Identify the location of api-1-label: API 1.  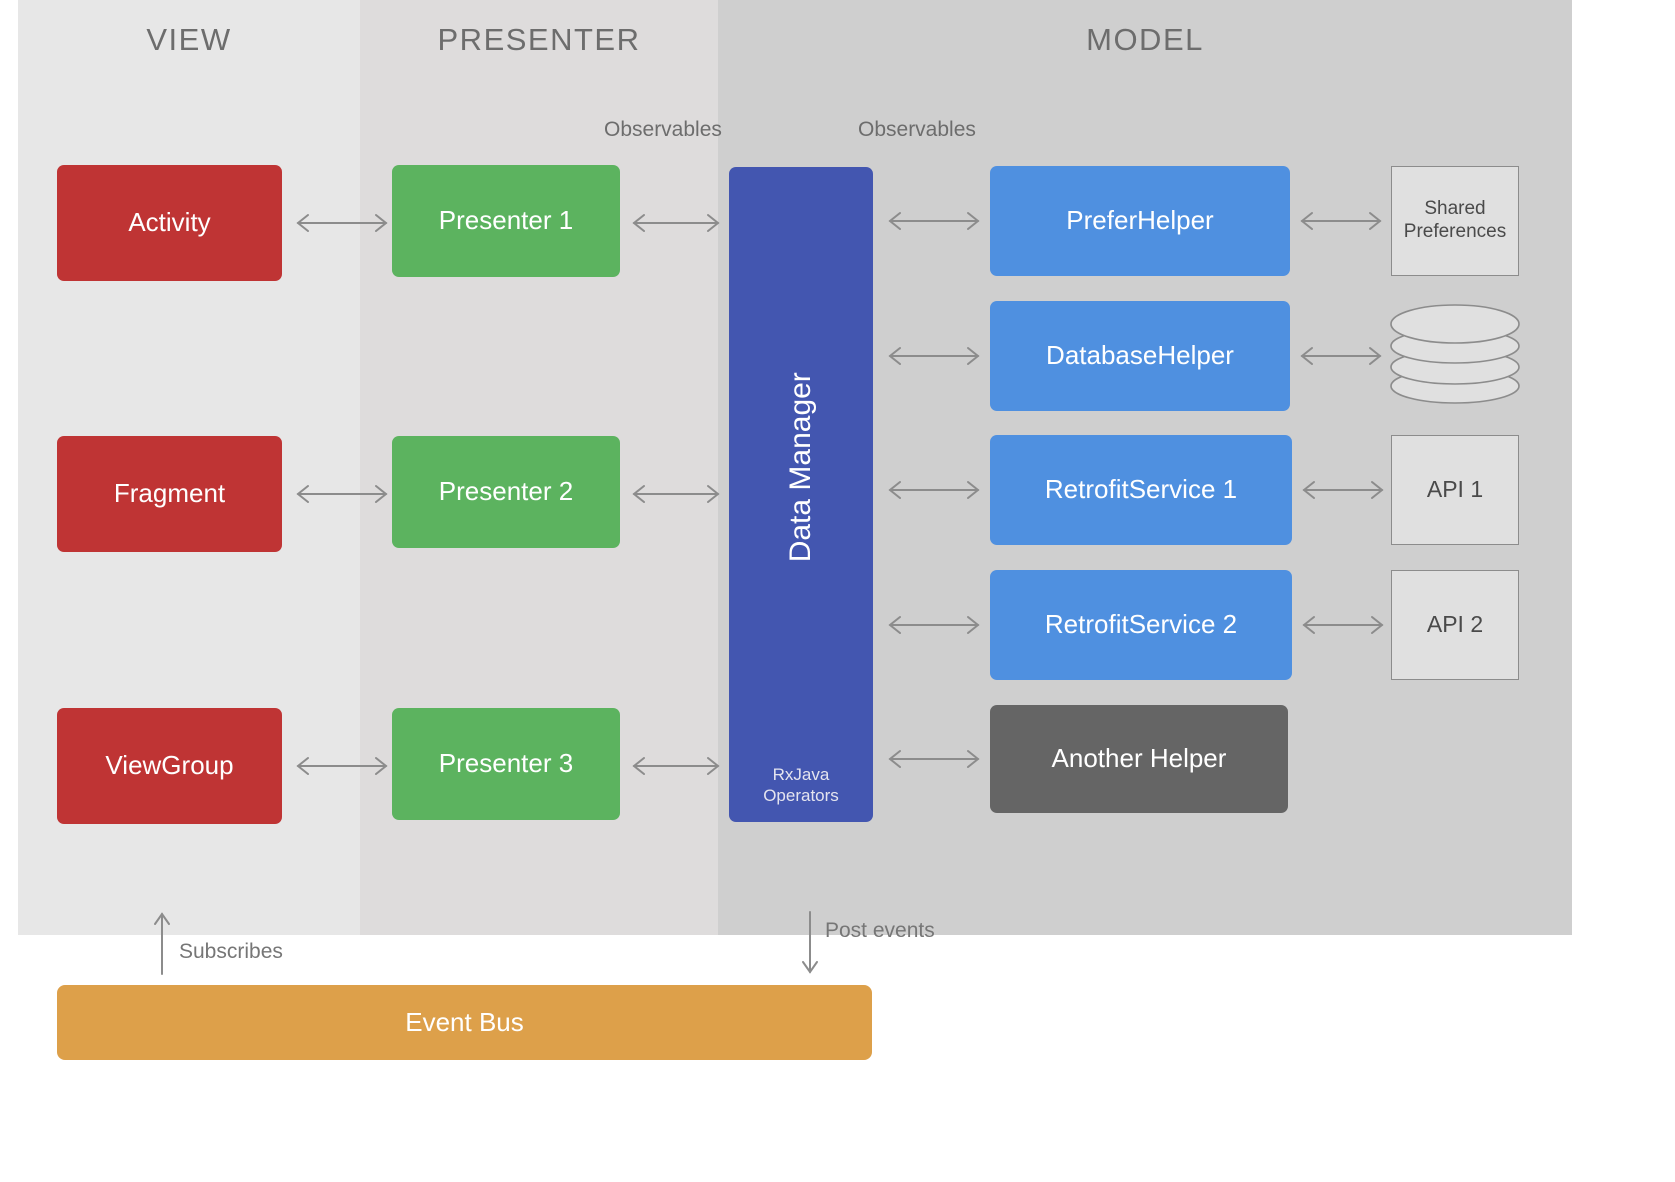
(1455, 489).